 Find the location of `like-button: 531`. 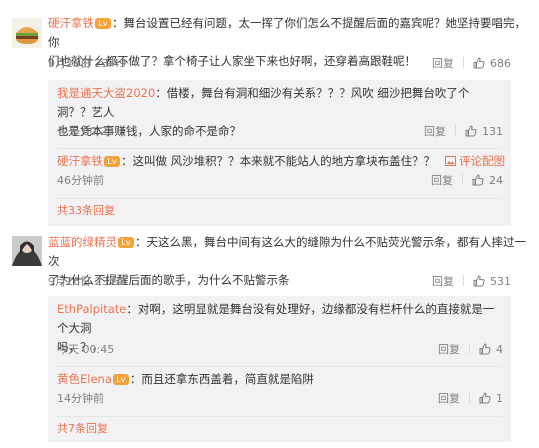

like-button: 531 is located at coordinates (492, 281).